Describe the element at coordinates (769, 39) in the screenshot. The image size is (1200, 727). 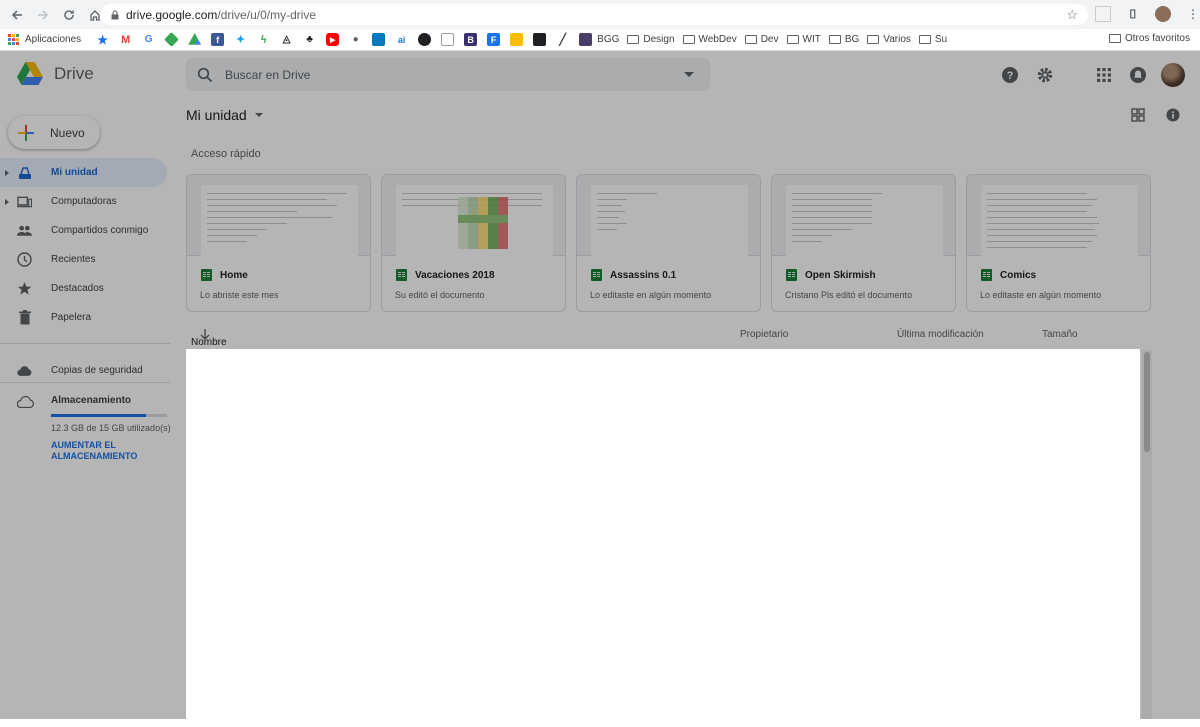
I see `folder-label: Dev` at that location.